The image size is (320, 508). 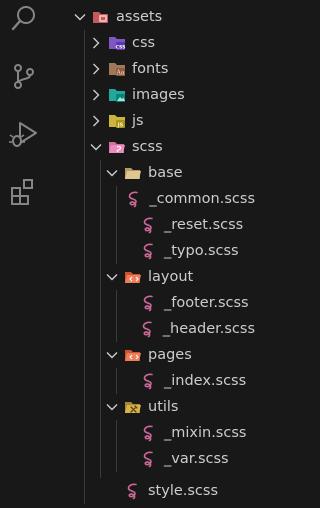 What do you see at coordinates (196, 459) in the screenshot?
I see `tree-item-label: _var.scss` at bounding box center [196, 459].